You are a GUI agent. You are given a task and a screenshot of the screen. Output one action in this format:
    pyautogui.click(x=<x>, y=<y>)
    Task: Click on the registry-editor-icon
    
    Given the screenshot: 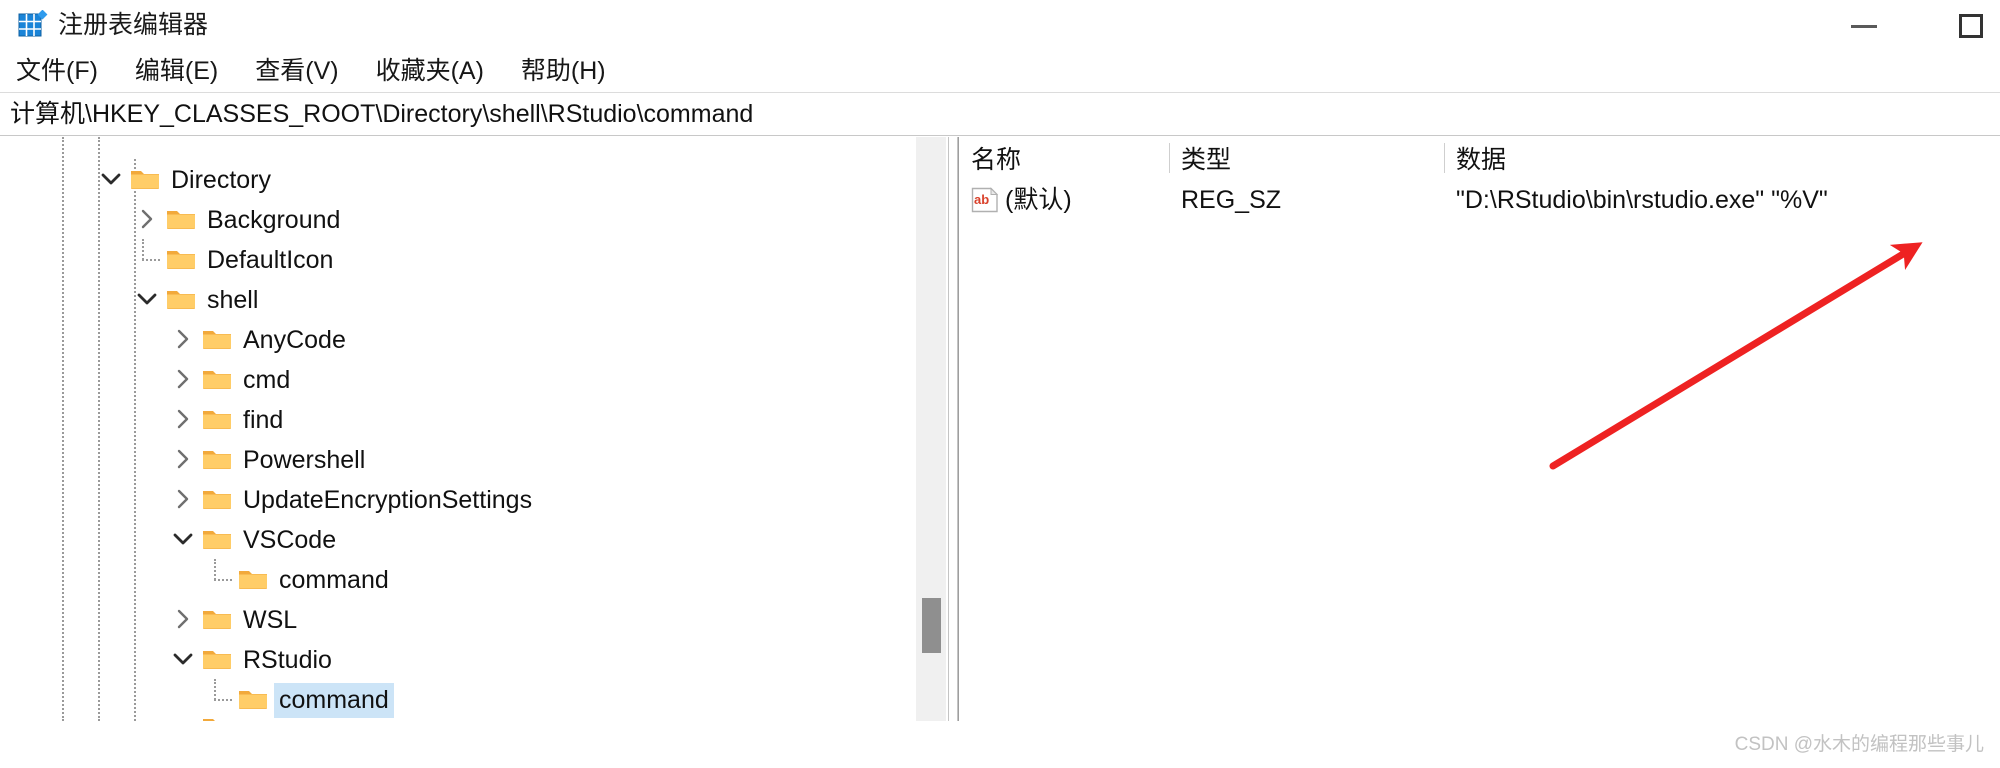 What is the action you would take?
    pyautogui.click(x=33, y=24)
    